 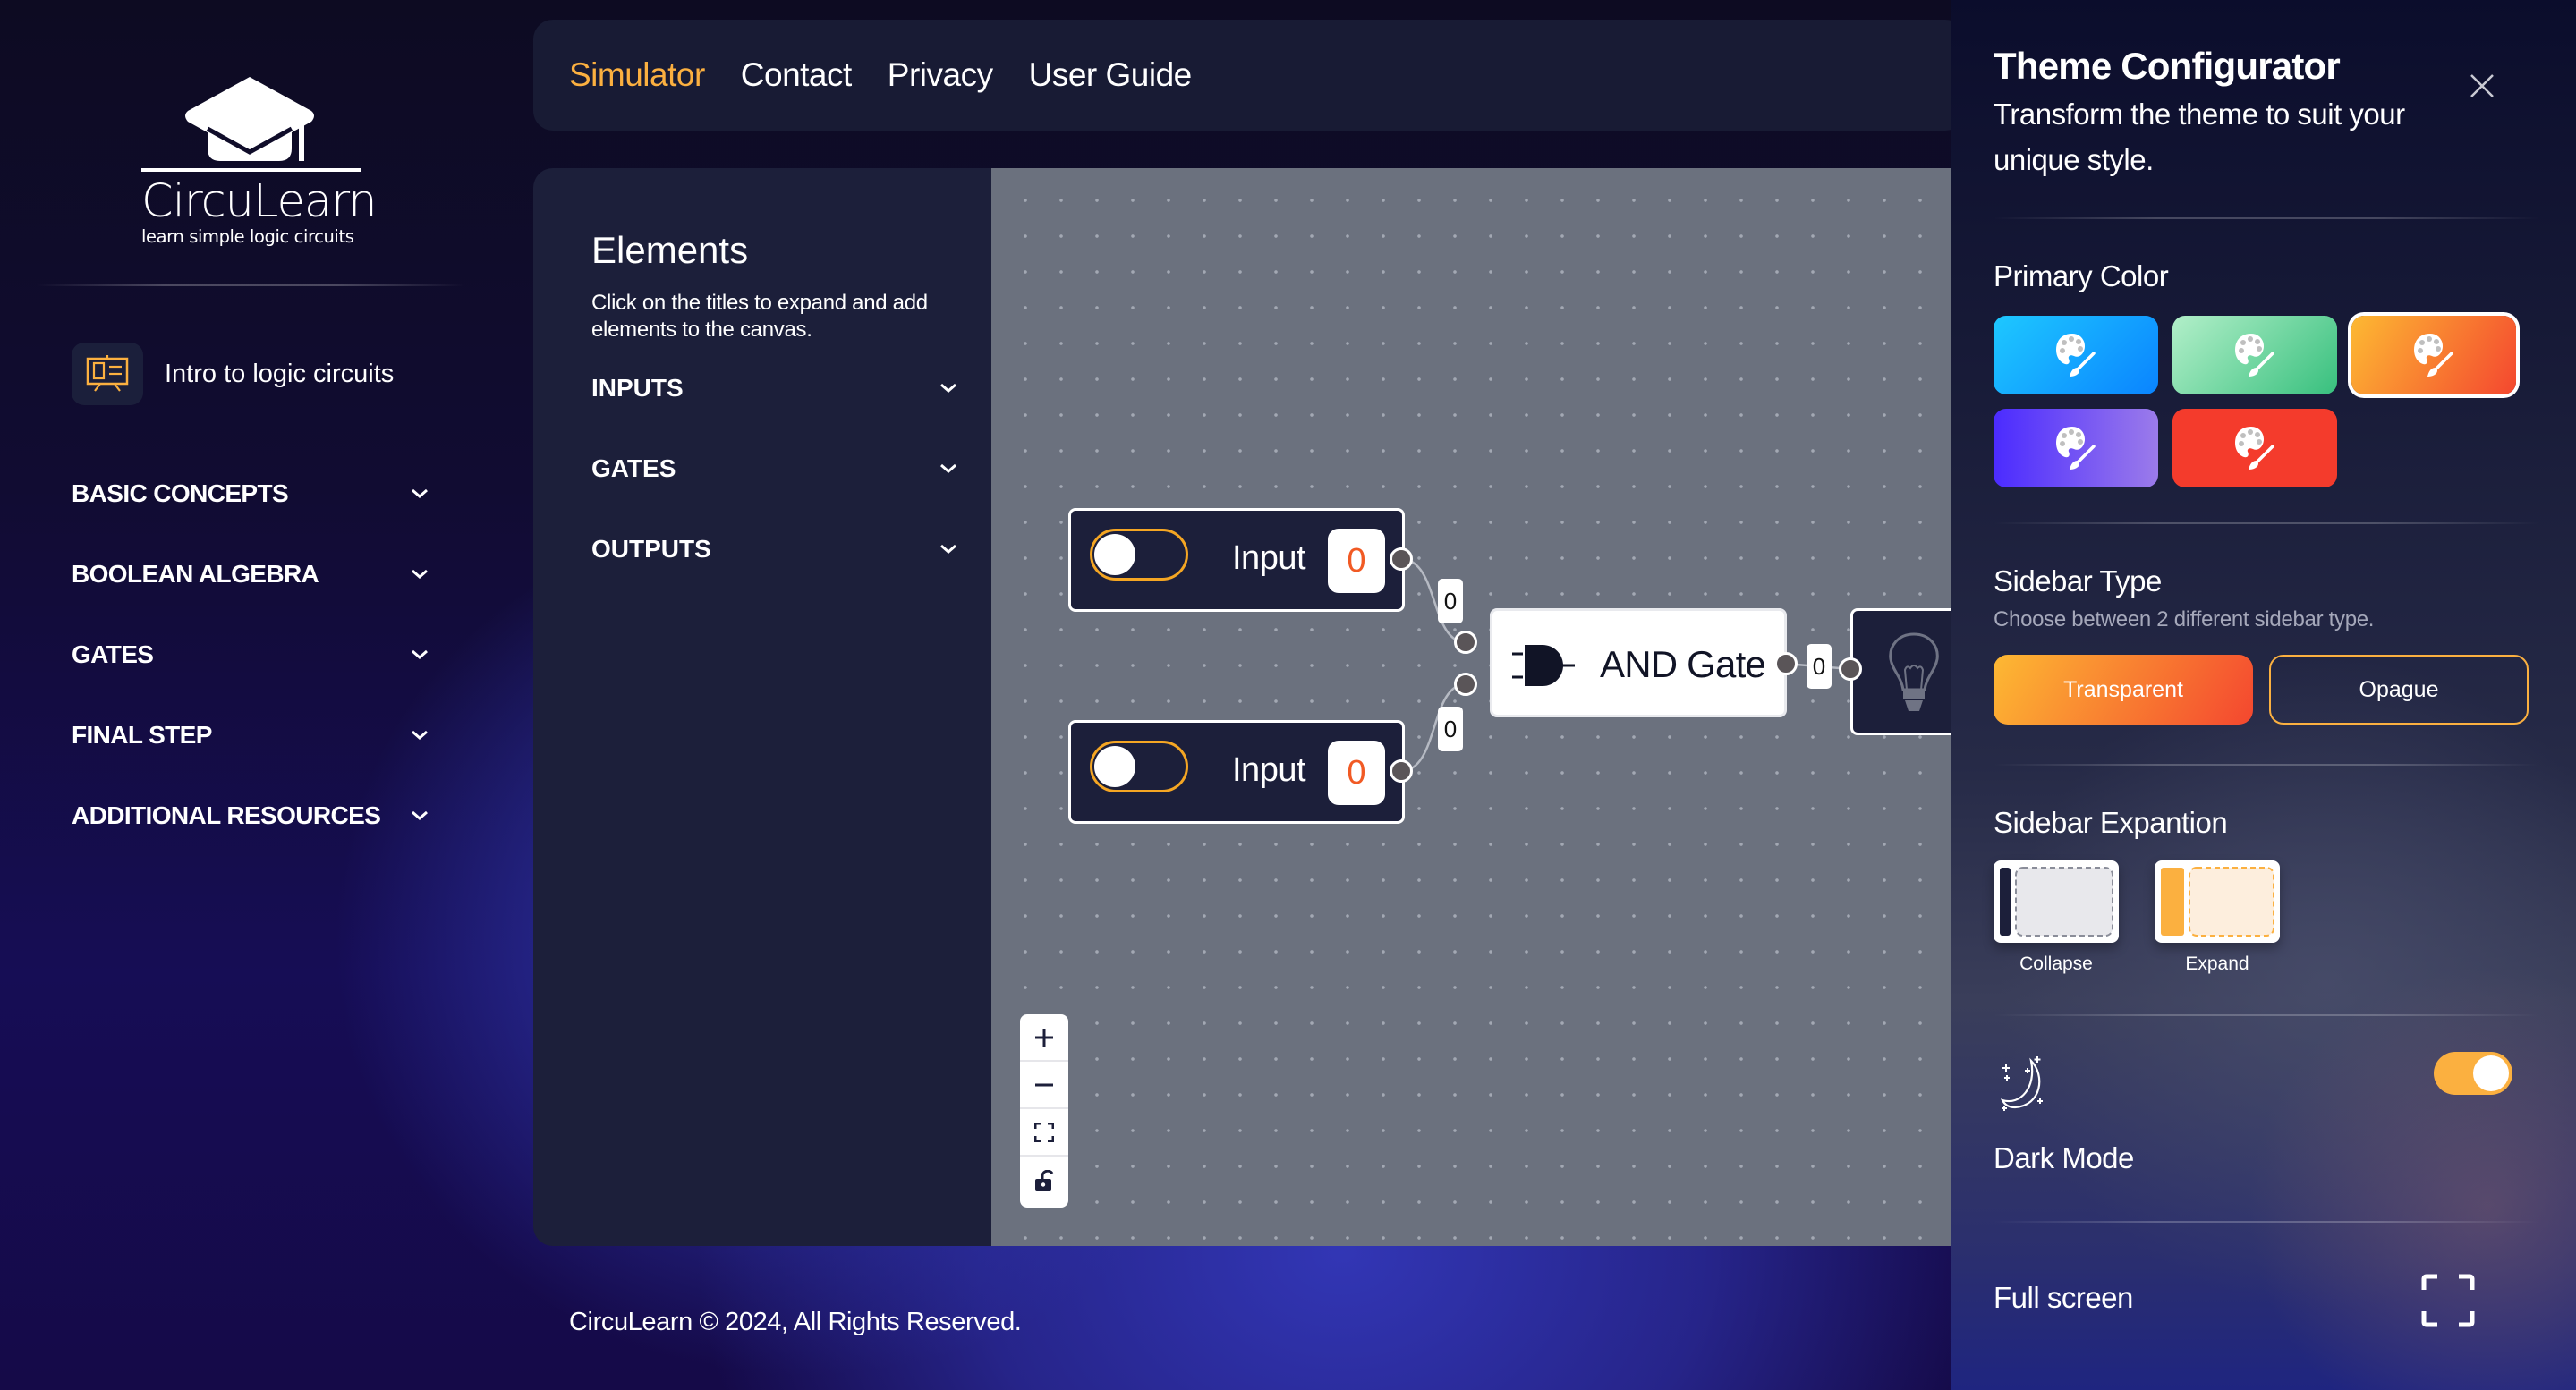 What do you see at coordinates (2217, 964) in the screenshot?
I see `expand-label: Expand` at bounding box center [2217, 964].